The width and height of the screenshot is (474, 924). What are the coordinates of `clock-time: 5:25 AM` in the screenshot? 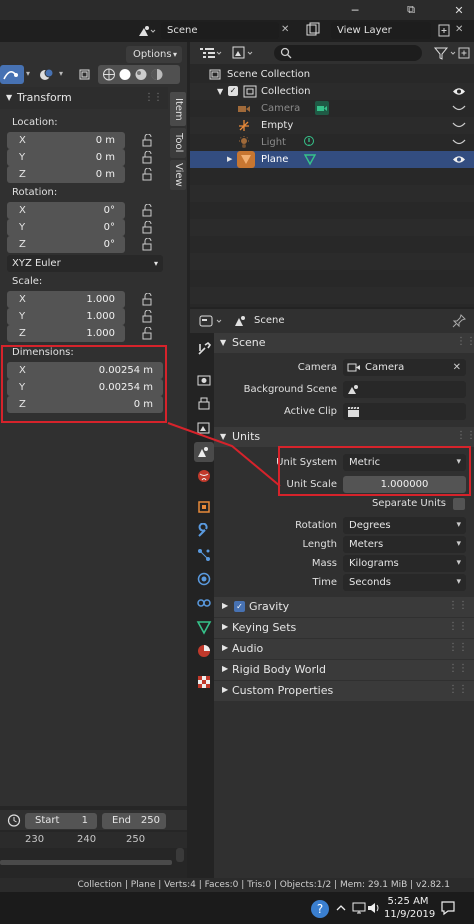 It's located at (408, 901).